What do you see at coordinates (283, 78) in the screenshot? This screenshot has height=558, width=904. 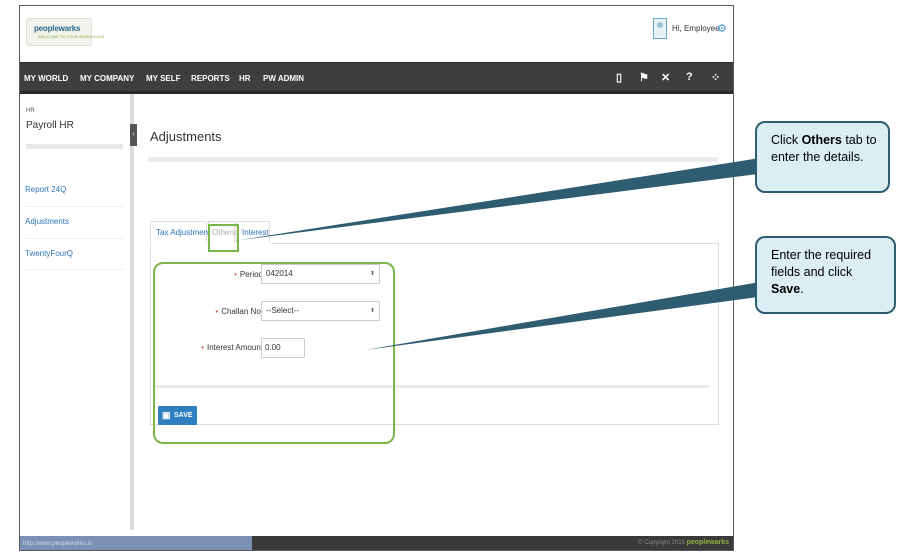 I see `nav-pw-admin: PW ADMIN` at bounding box center [283, 78].